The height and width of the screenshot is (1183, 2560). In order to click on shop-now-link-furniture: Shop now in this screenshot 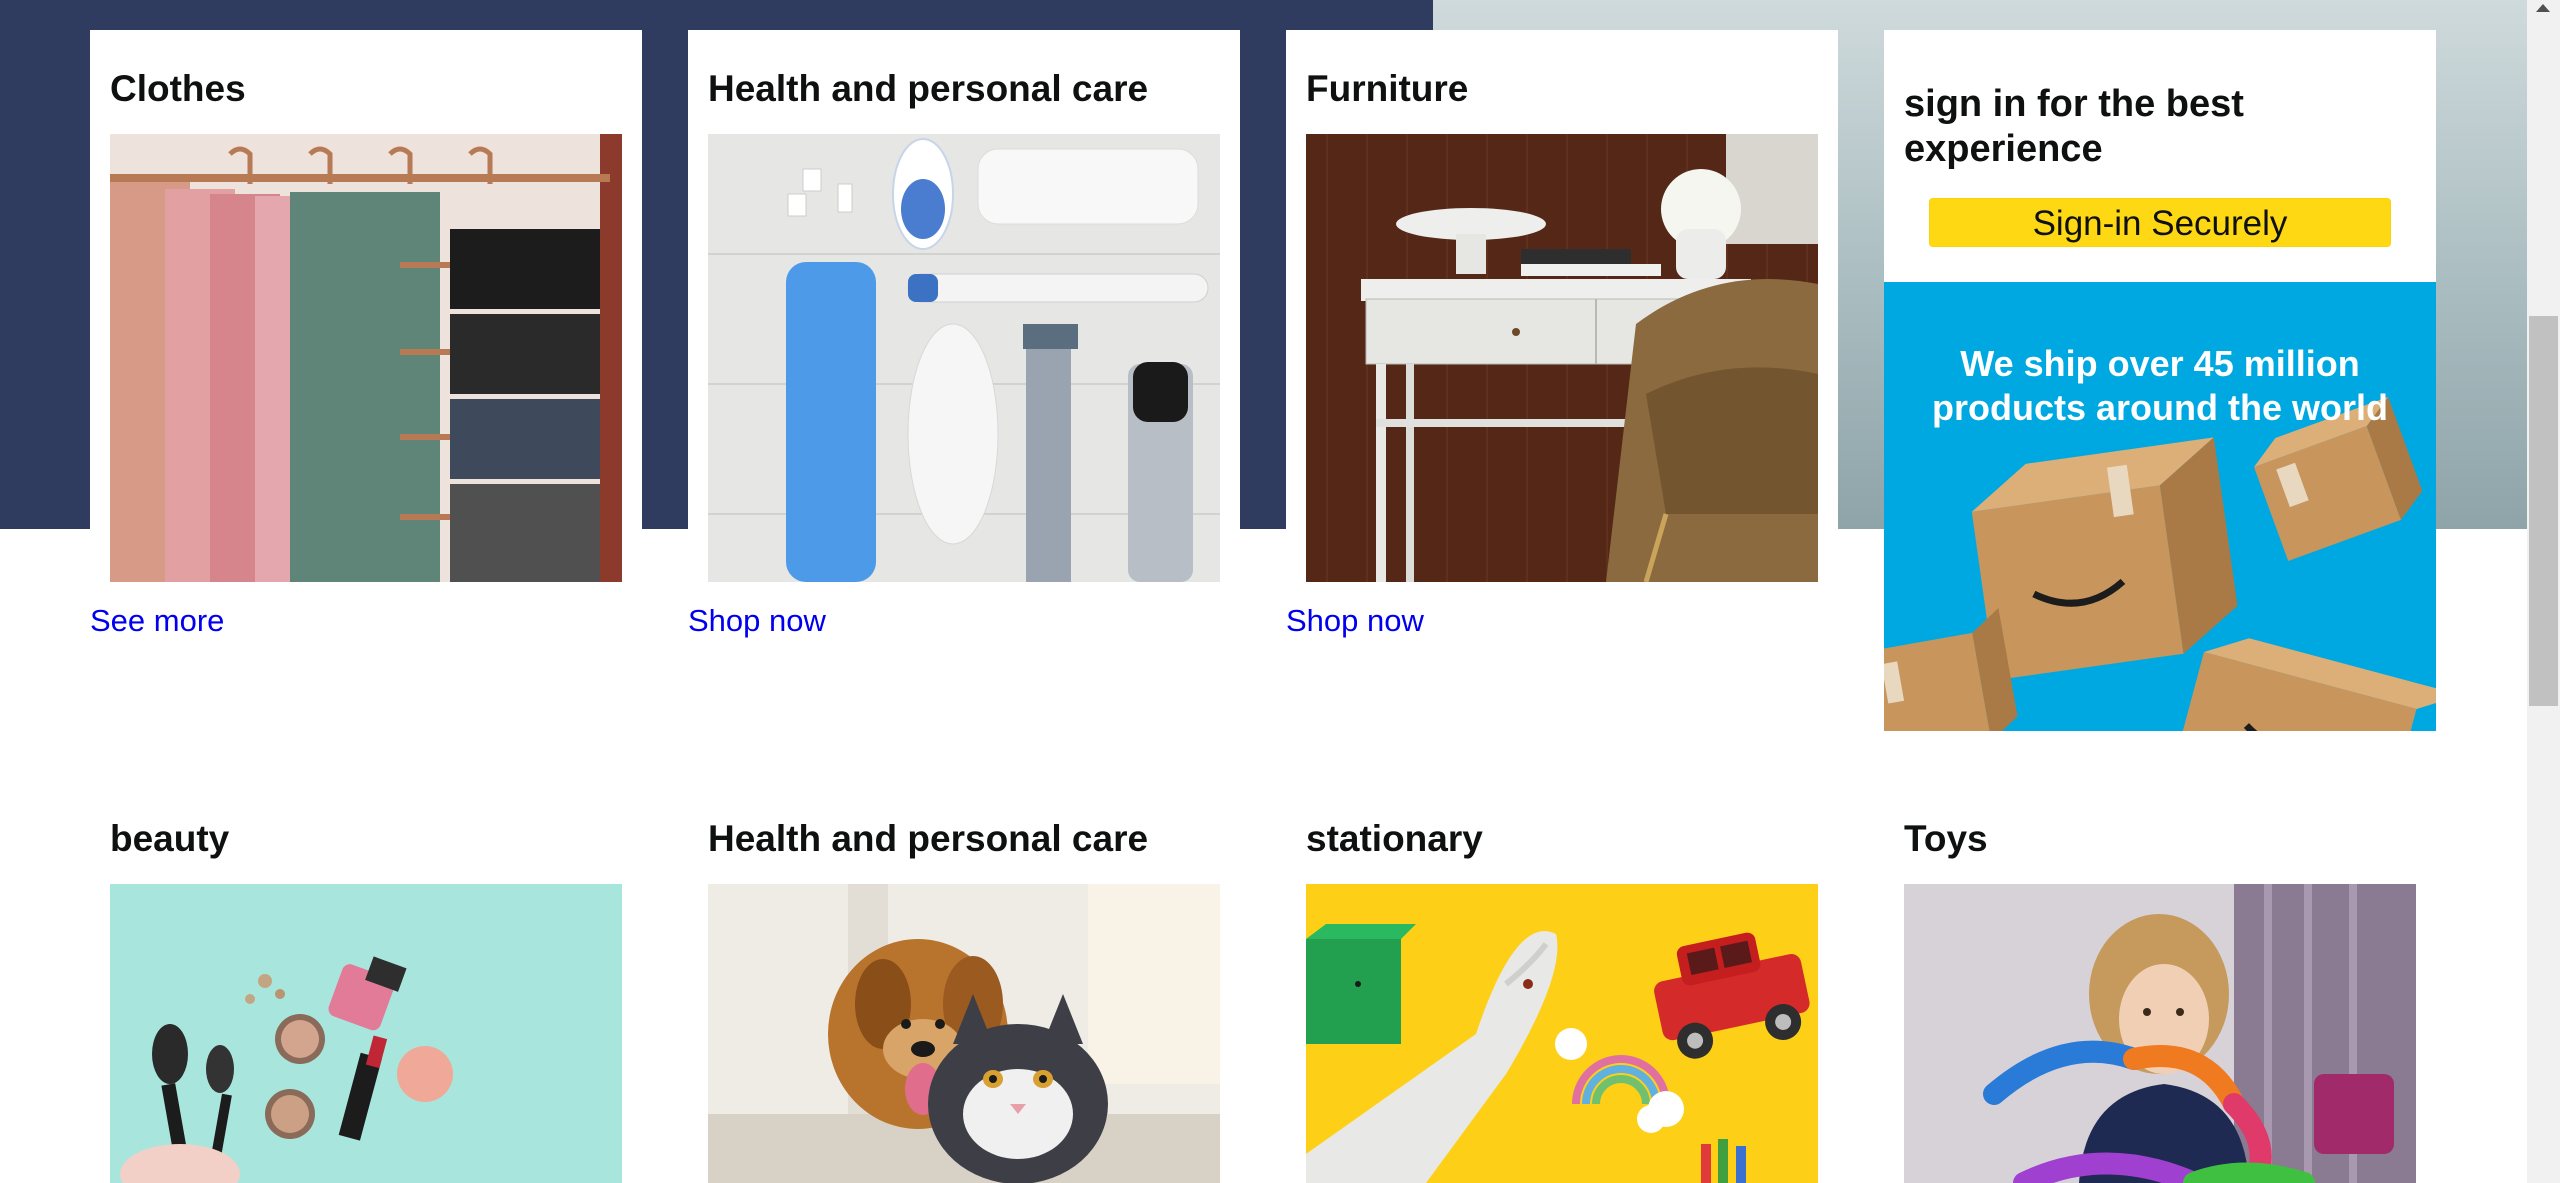, I will do `click(1355, 621)`.